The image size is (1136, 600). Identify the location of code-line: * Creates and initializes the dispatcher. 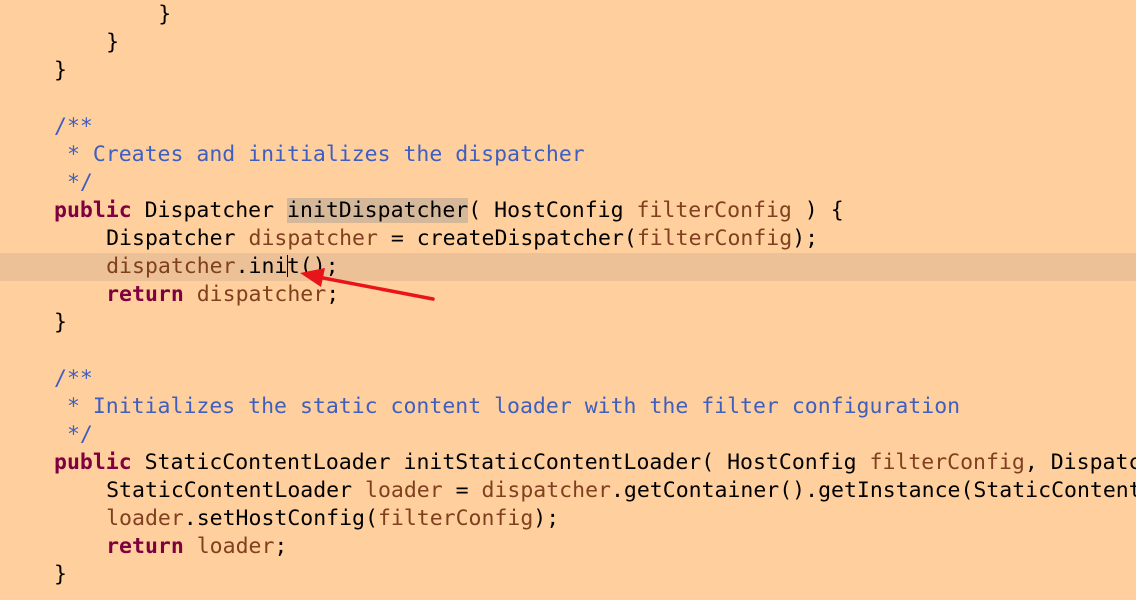
(568, 155).